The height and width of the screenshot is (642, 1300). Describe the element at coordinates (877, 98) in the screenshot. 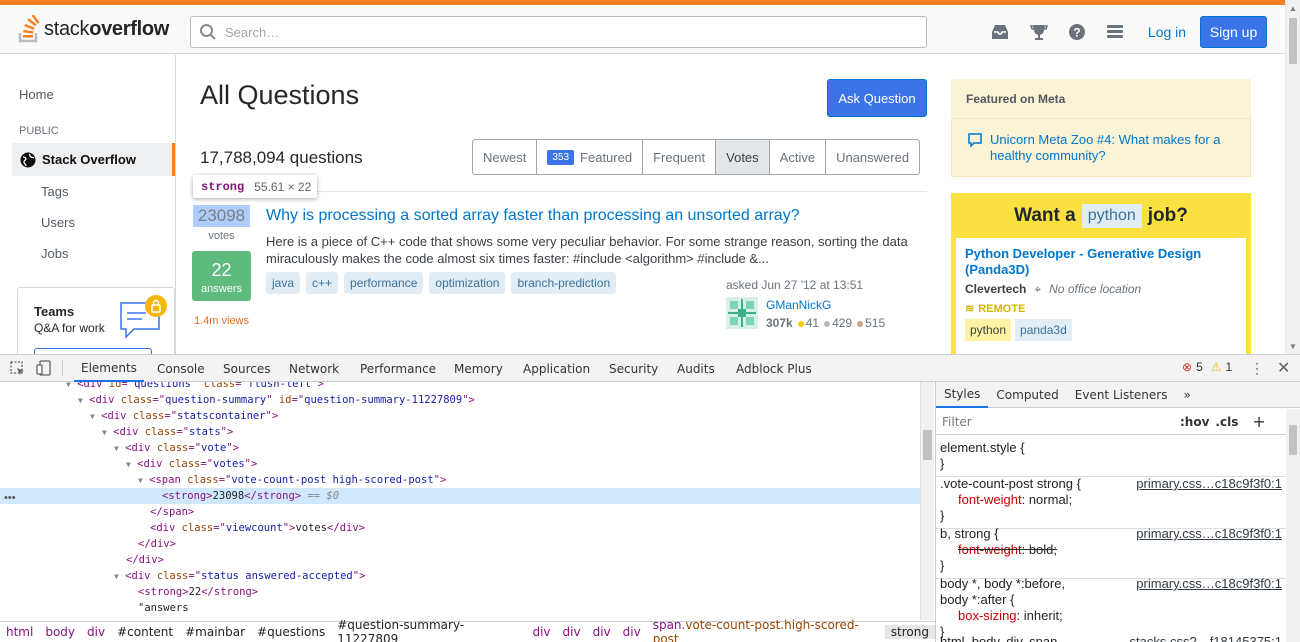

I see `ask-question-button: Ask Question` at that location.